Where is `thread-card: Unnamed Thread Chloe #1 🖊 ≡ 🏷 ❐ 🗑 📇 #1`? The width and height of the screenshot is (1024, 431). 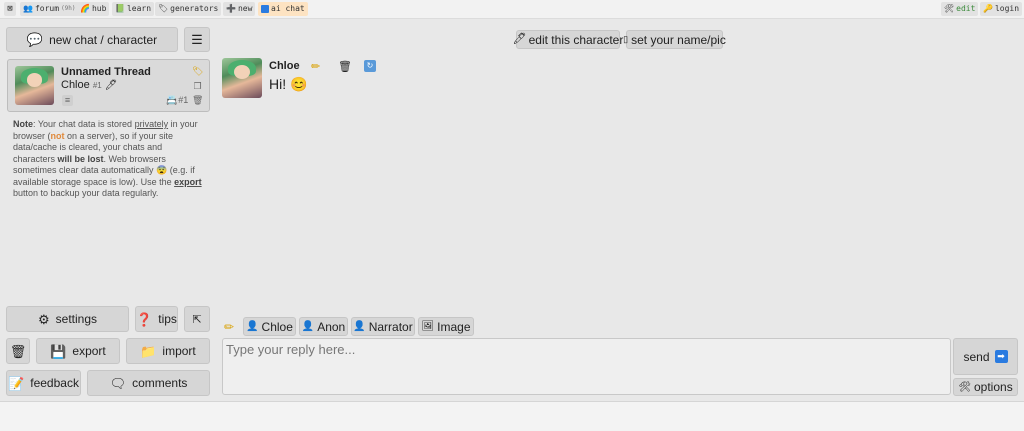
thread-card: Unnamed Thread Chloe #1 🖊 ≡ 🏷 ❐ 🗑 📇 #1 is located at coordinates (108, 85).